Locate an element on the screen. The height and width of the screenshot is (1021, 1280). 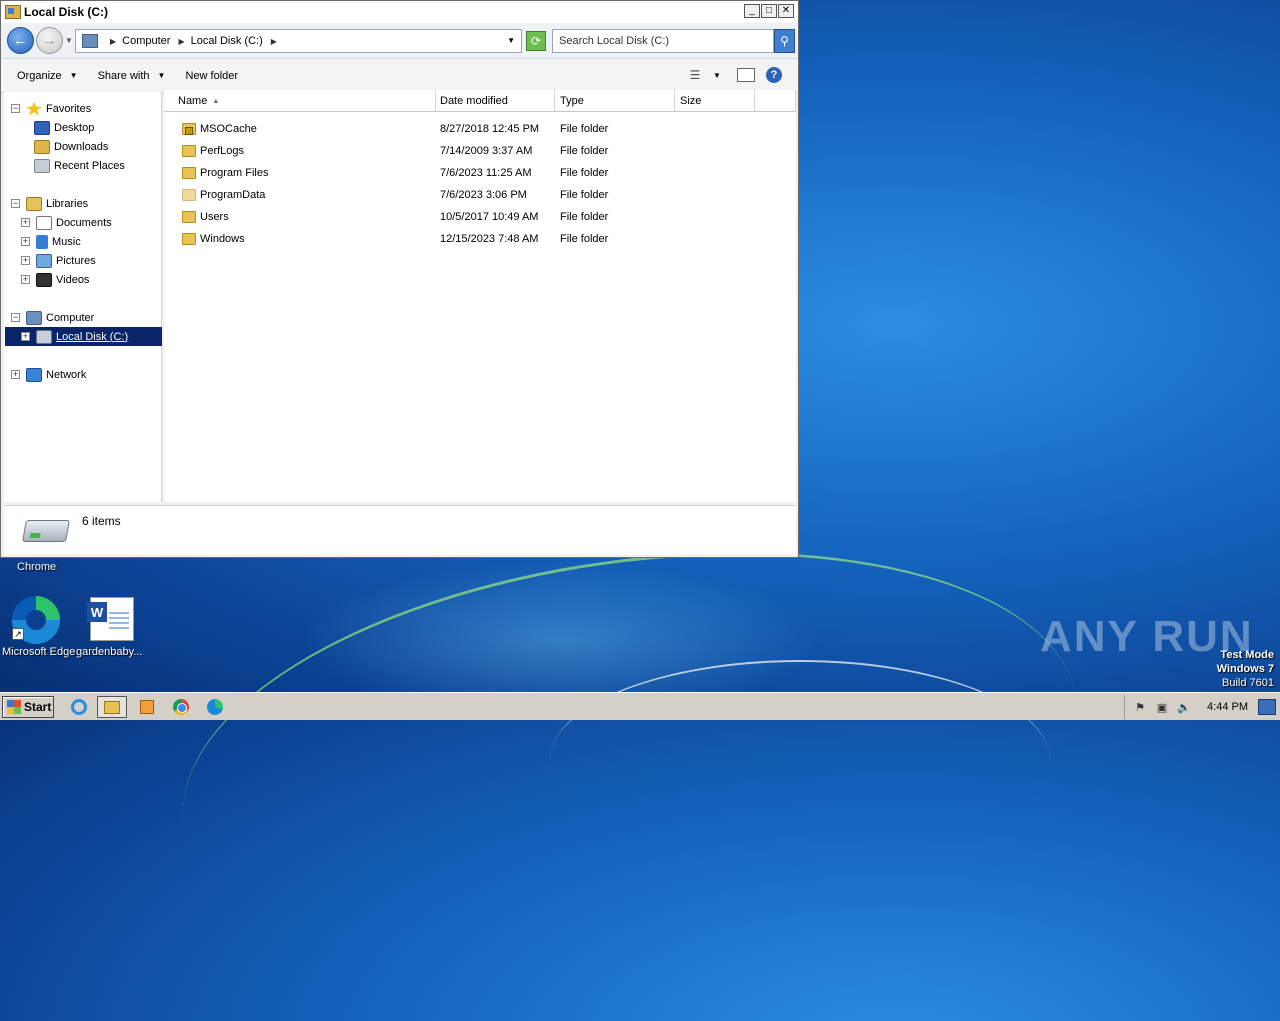
taskbar-edge is located at coordinates (215, 707).